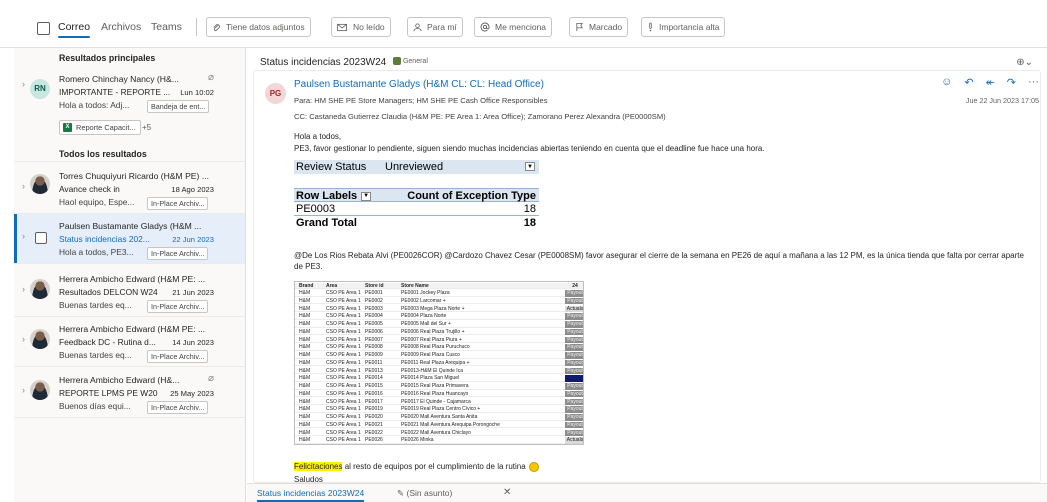  Describe the element at coordinates (435, 27) in the screenshot. I see `filter-to-me: Para mí` at that location.